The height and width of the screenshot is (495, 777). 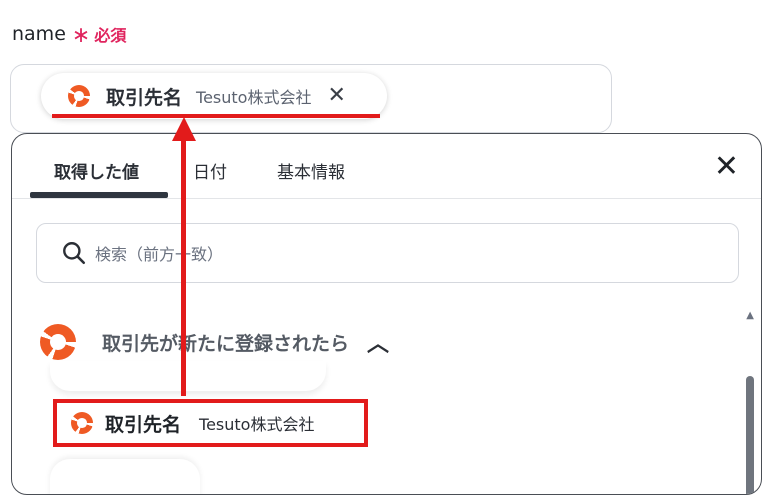 What do you see at coordinates (210, 170) in the screenshot?
I see `tab-date: 日付` at bounding box center [210, 170].